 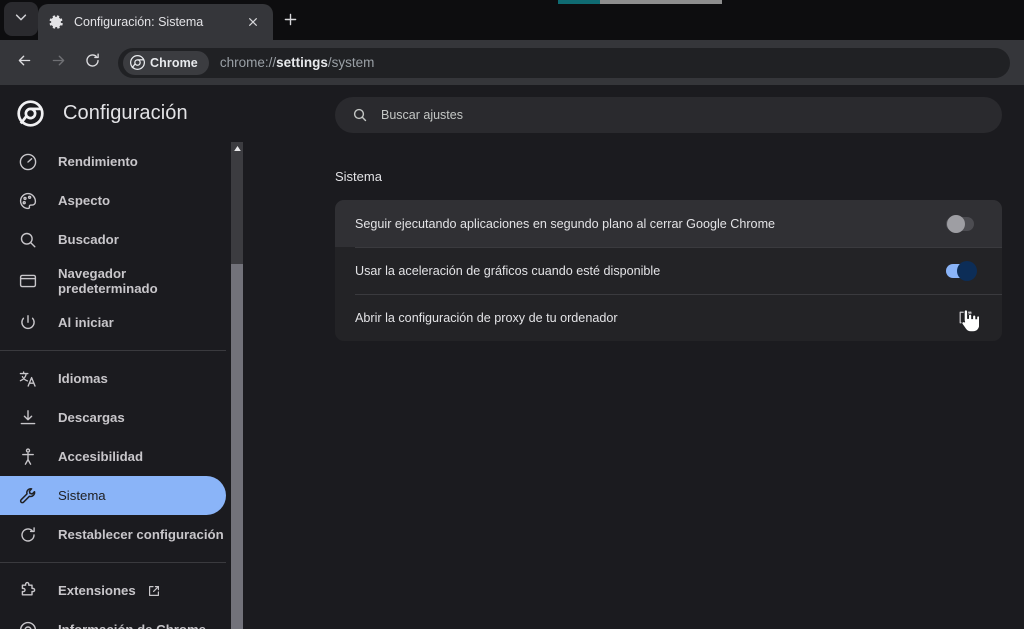 I want to click on sidebar-item-restablecer-configuracion: Restablecer configuración, so click(x=113, y=534).